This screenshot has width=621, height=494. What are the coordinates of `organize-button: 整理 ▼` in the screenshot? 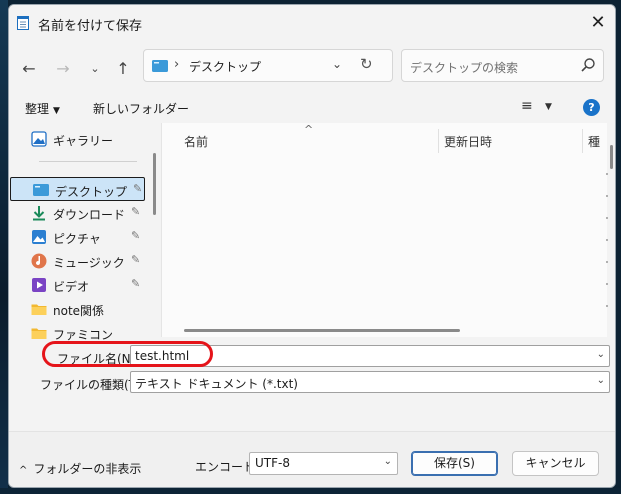 It's located at (42, 108).